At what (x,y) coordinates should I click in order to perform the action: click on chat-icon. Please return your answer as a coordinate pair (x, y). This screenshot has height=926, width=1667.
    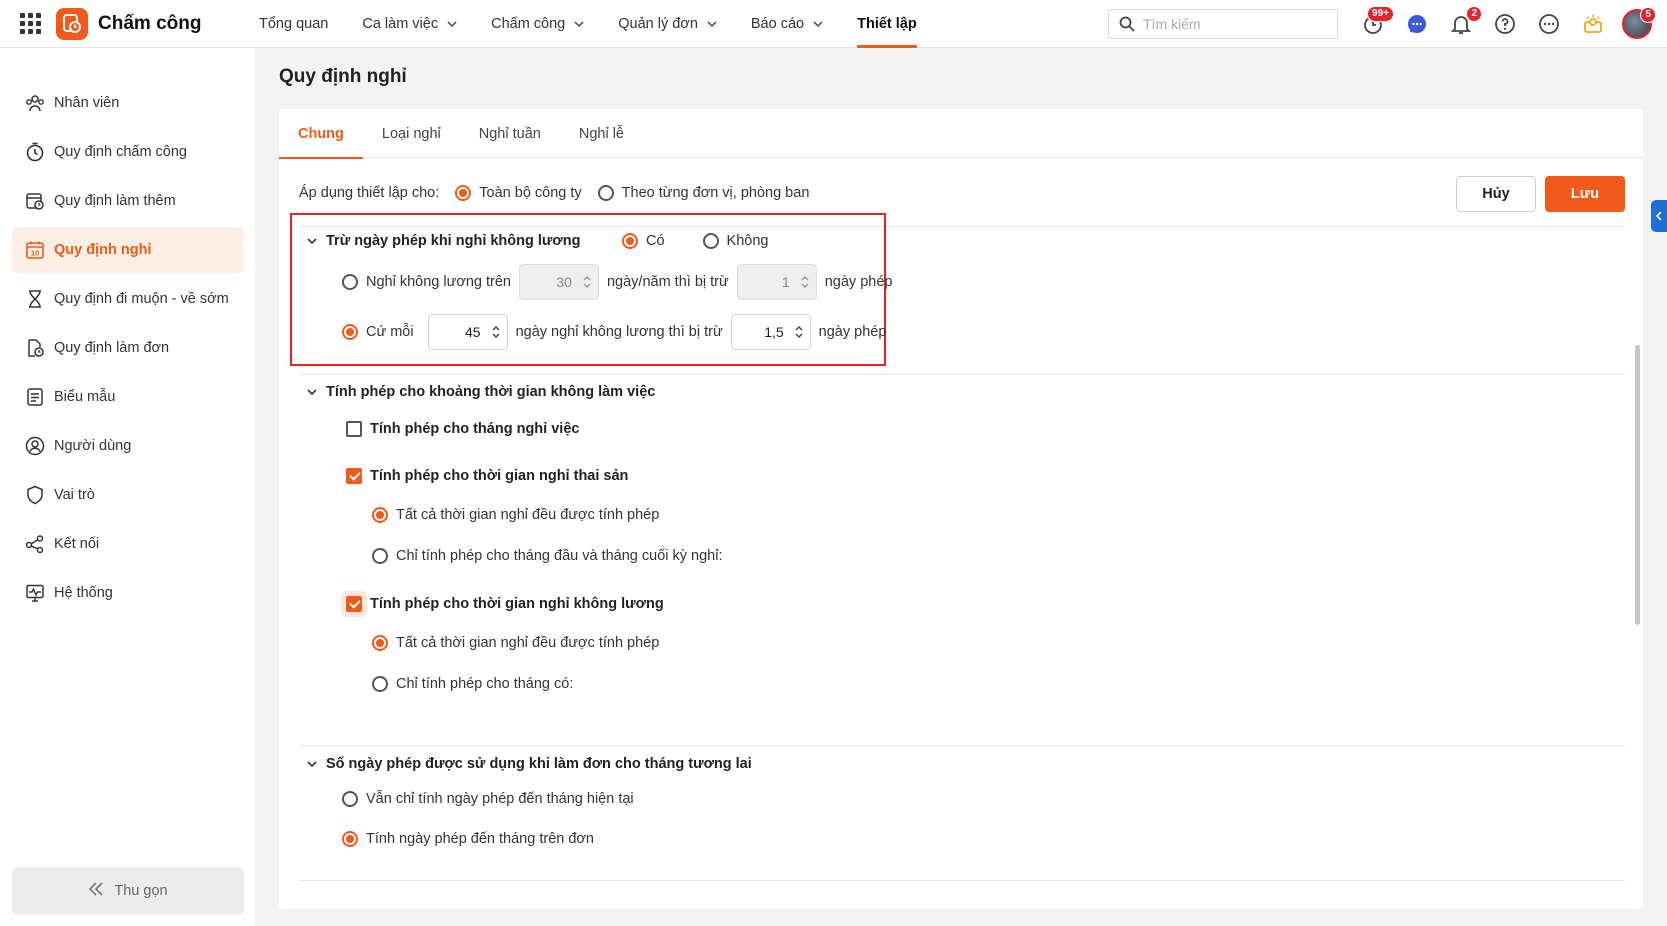
    Looking at the image, I should click on (1417, 24).